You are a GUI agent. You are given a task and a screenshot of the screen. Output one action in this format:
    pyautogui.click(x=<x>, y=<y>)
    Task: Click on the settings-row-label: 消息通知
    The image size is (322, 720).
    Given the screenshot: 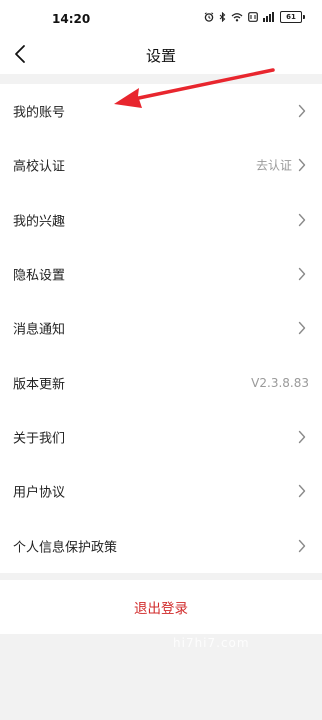 What is the action you would take?
    pyautogui.click(x=39, y=330)
    